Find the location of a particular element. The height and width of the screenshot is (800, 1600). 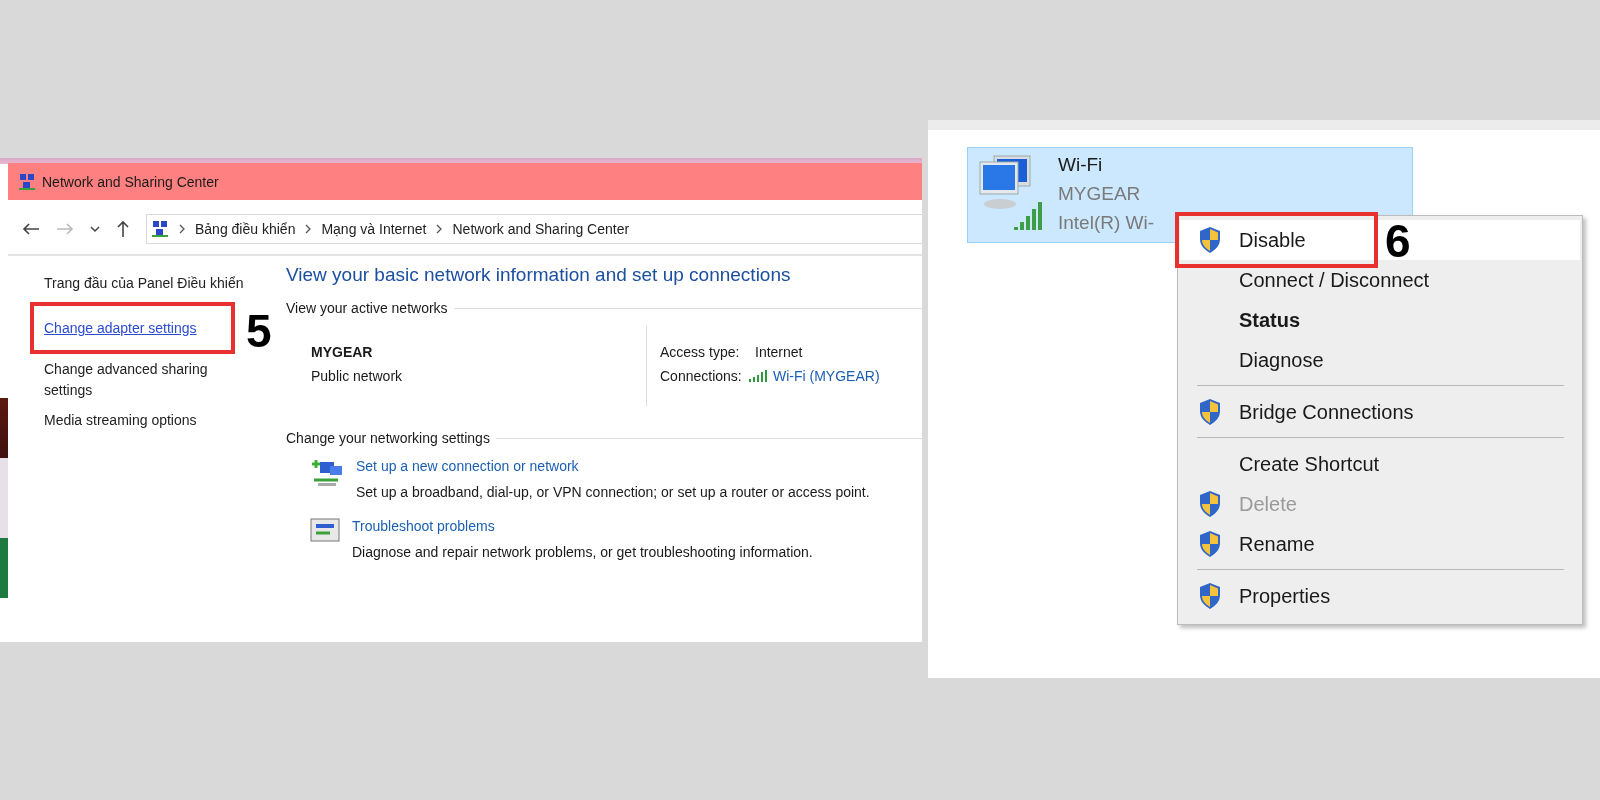

menu-item: Rename is located at coordinates (1380, 544).